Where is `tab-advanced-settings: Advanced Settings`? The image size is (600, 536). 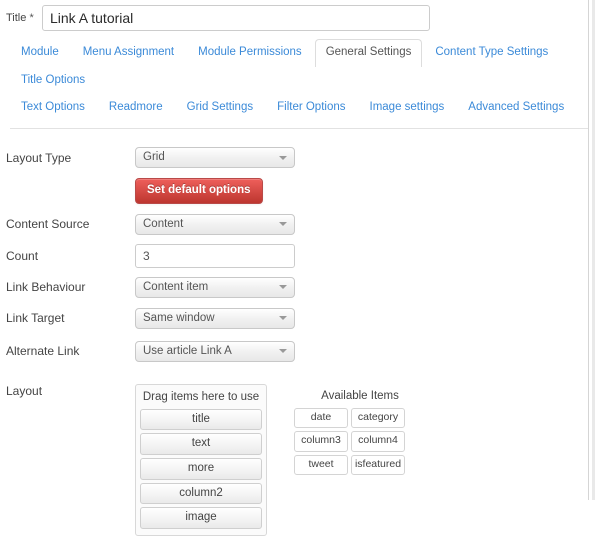
tab-advanced-settings: Advanced Settings is located at coordinates (516, 108).